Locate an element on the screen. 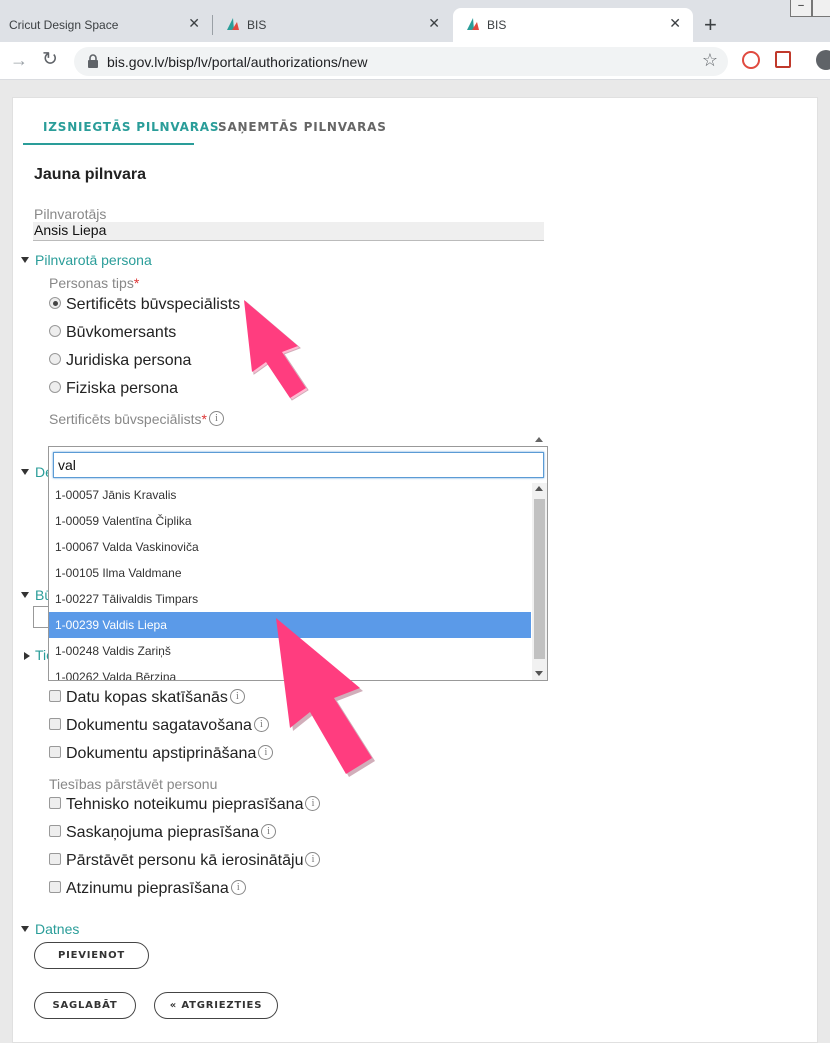  principal-label: Pilnvarotājs is located at coordinates (70, 214).